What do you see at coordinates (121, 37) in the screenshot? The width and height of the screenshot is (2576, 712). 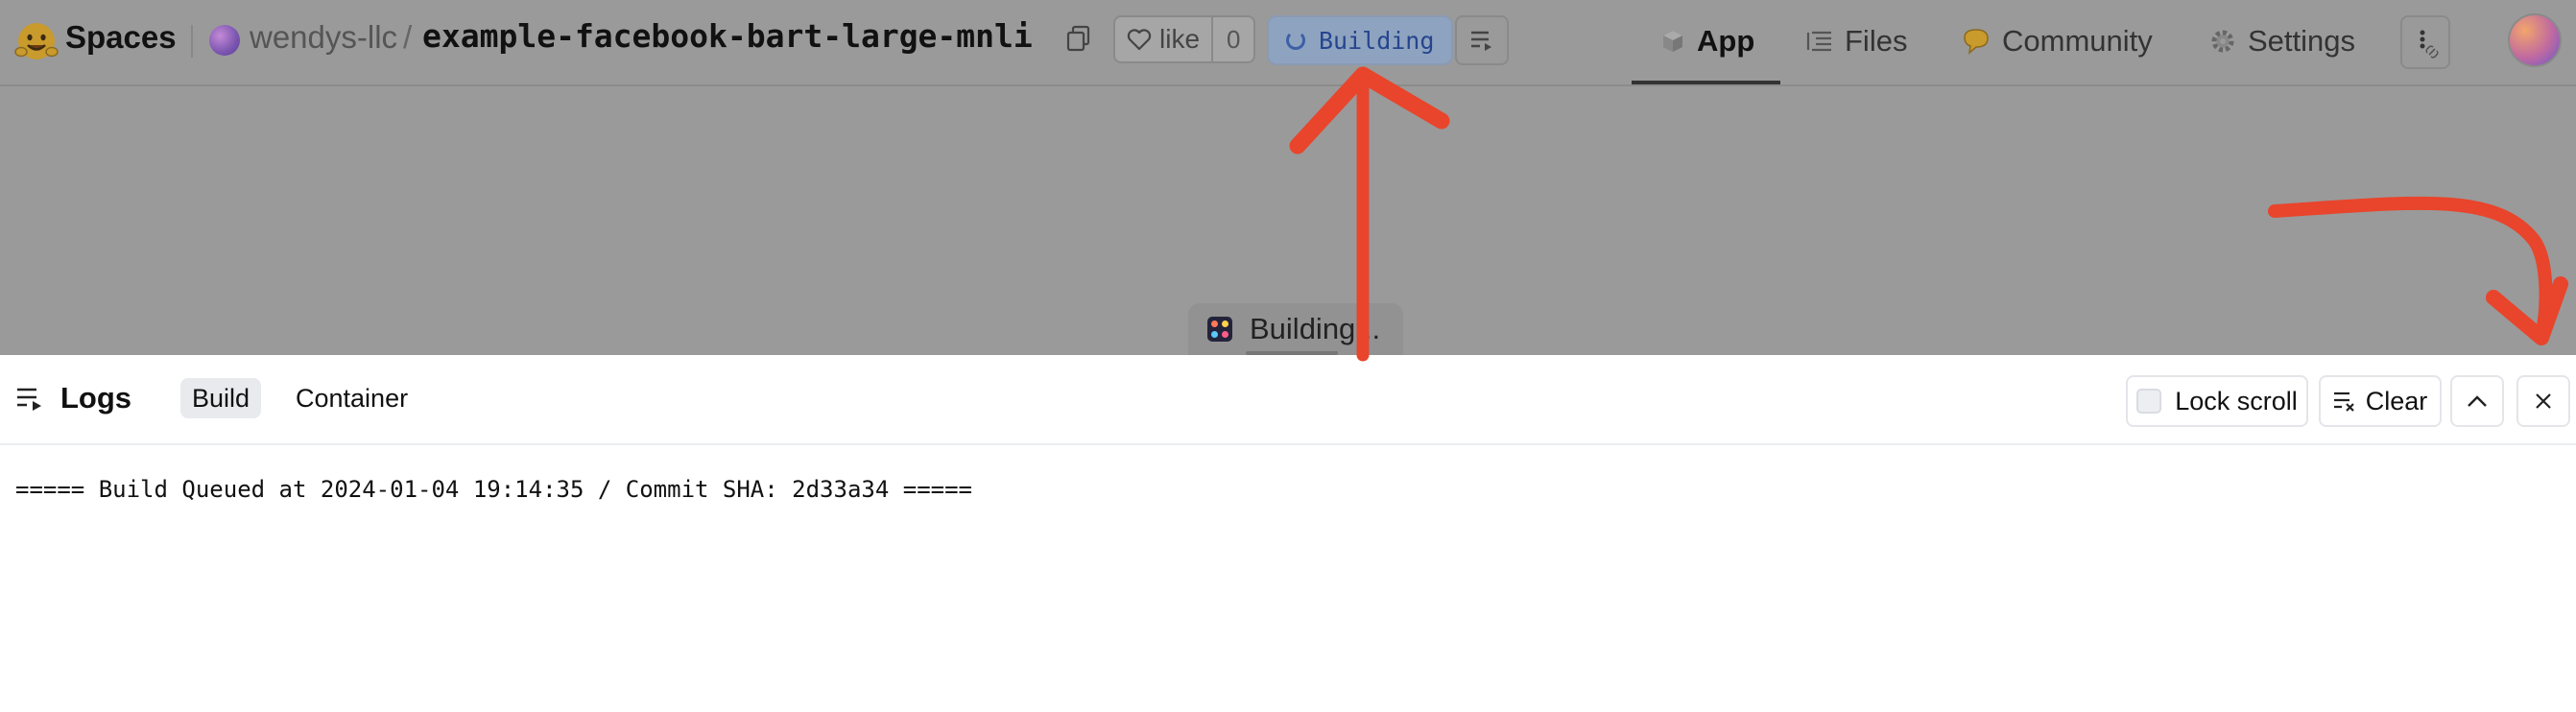 I see `spaces-link: Spaces` at bounding box center [121, 37].